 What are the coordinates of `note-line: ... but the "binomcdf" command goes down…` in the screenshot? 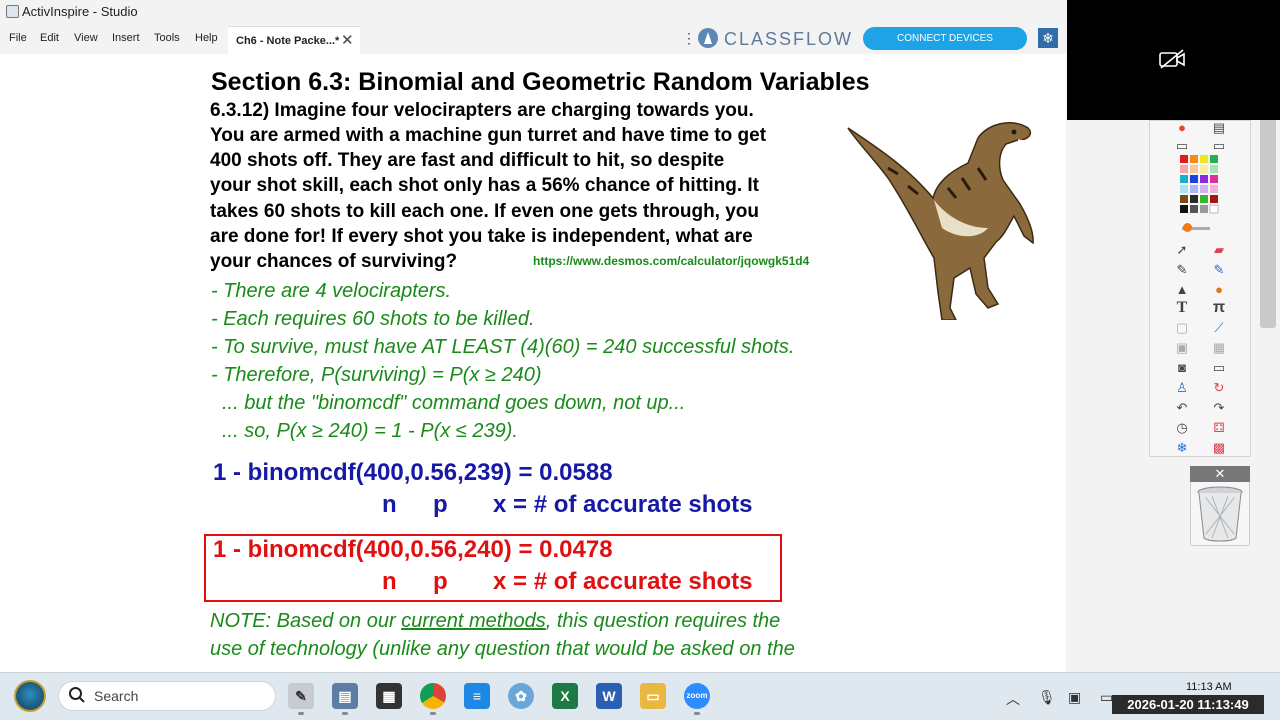 It's located at (454, 403).